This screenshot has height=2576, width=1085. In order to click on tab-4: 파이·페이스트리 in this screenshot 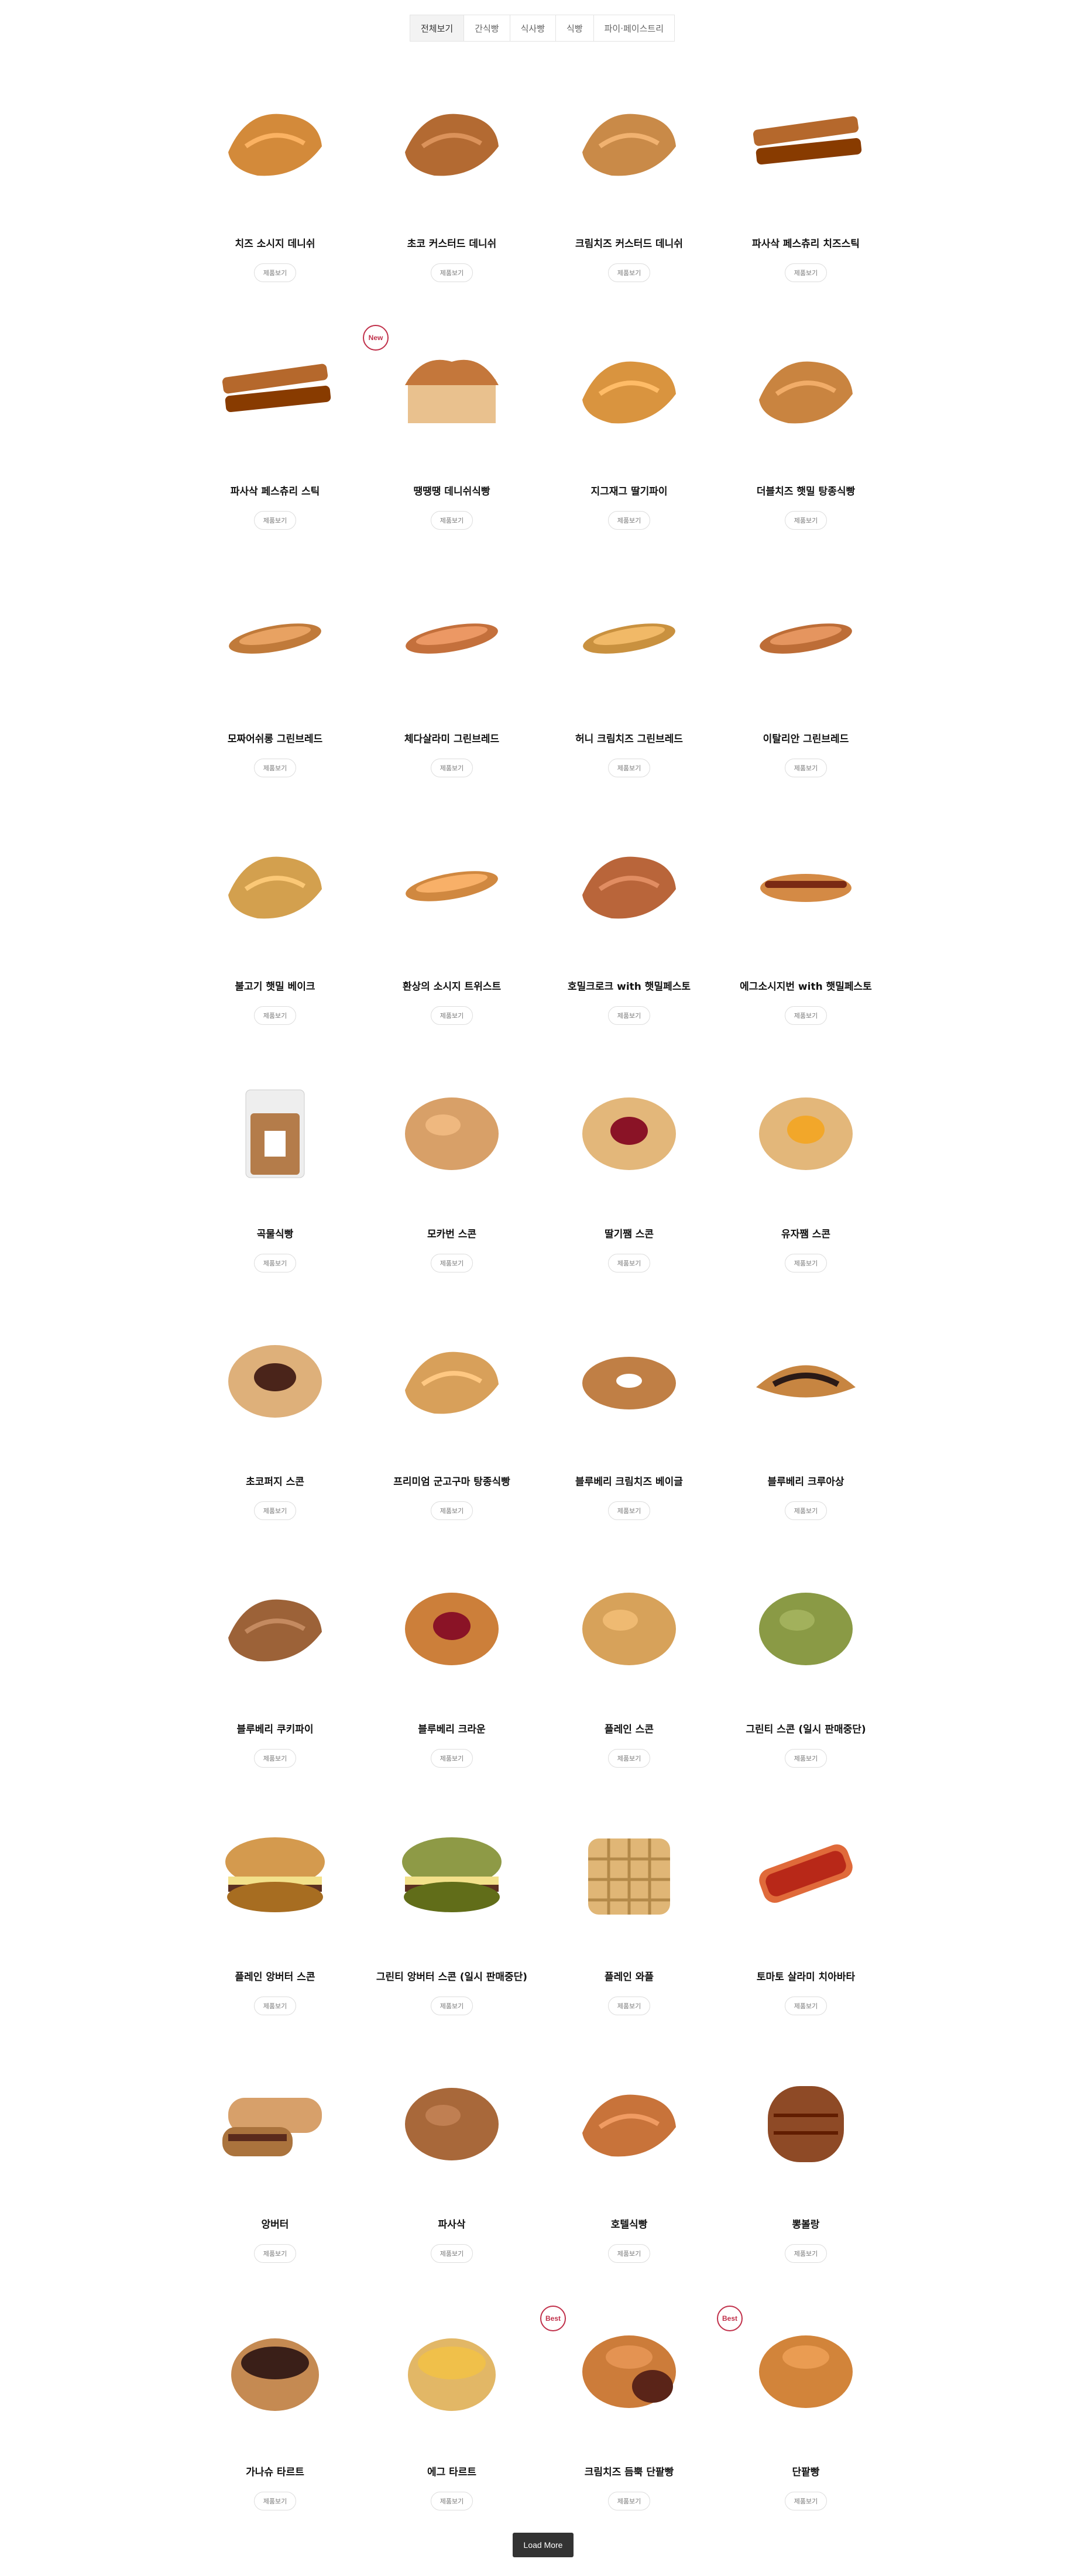, I will do `click(634, 29)`.